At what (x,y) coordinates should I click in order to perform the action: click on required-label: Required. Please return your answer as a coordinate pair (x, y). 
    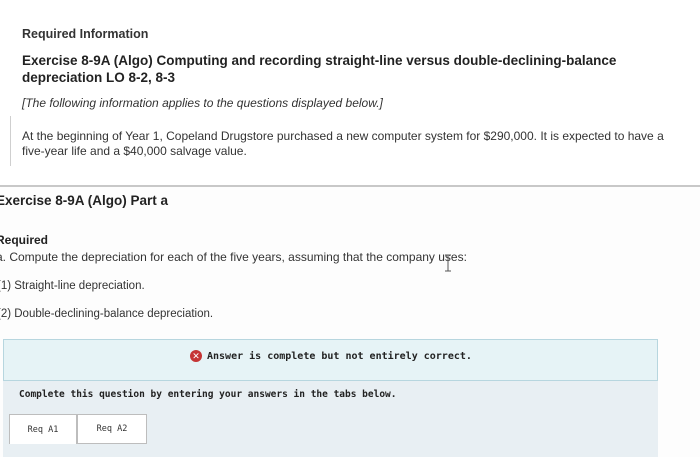
    Looking at the image, I should click on (24, 240).